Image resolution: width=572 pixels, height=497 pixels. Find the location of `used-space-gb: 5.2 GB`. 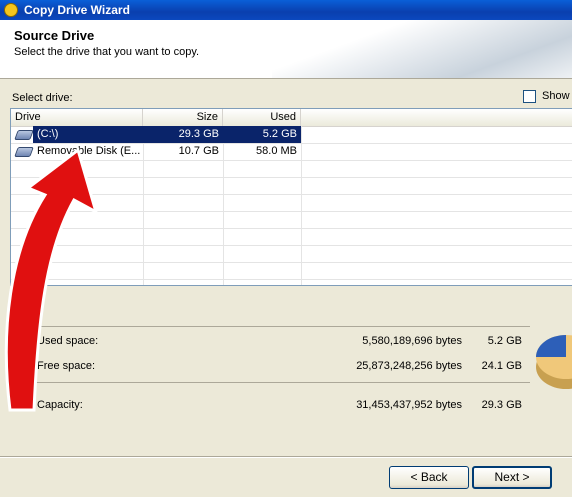

used-space-gb: 5.2 GB is located at coordinates (504, 341).